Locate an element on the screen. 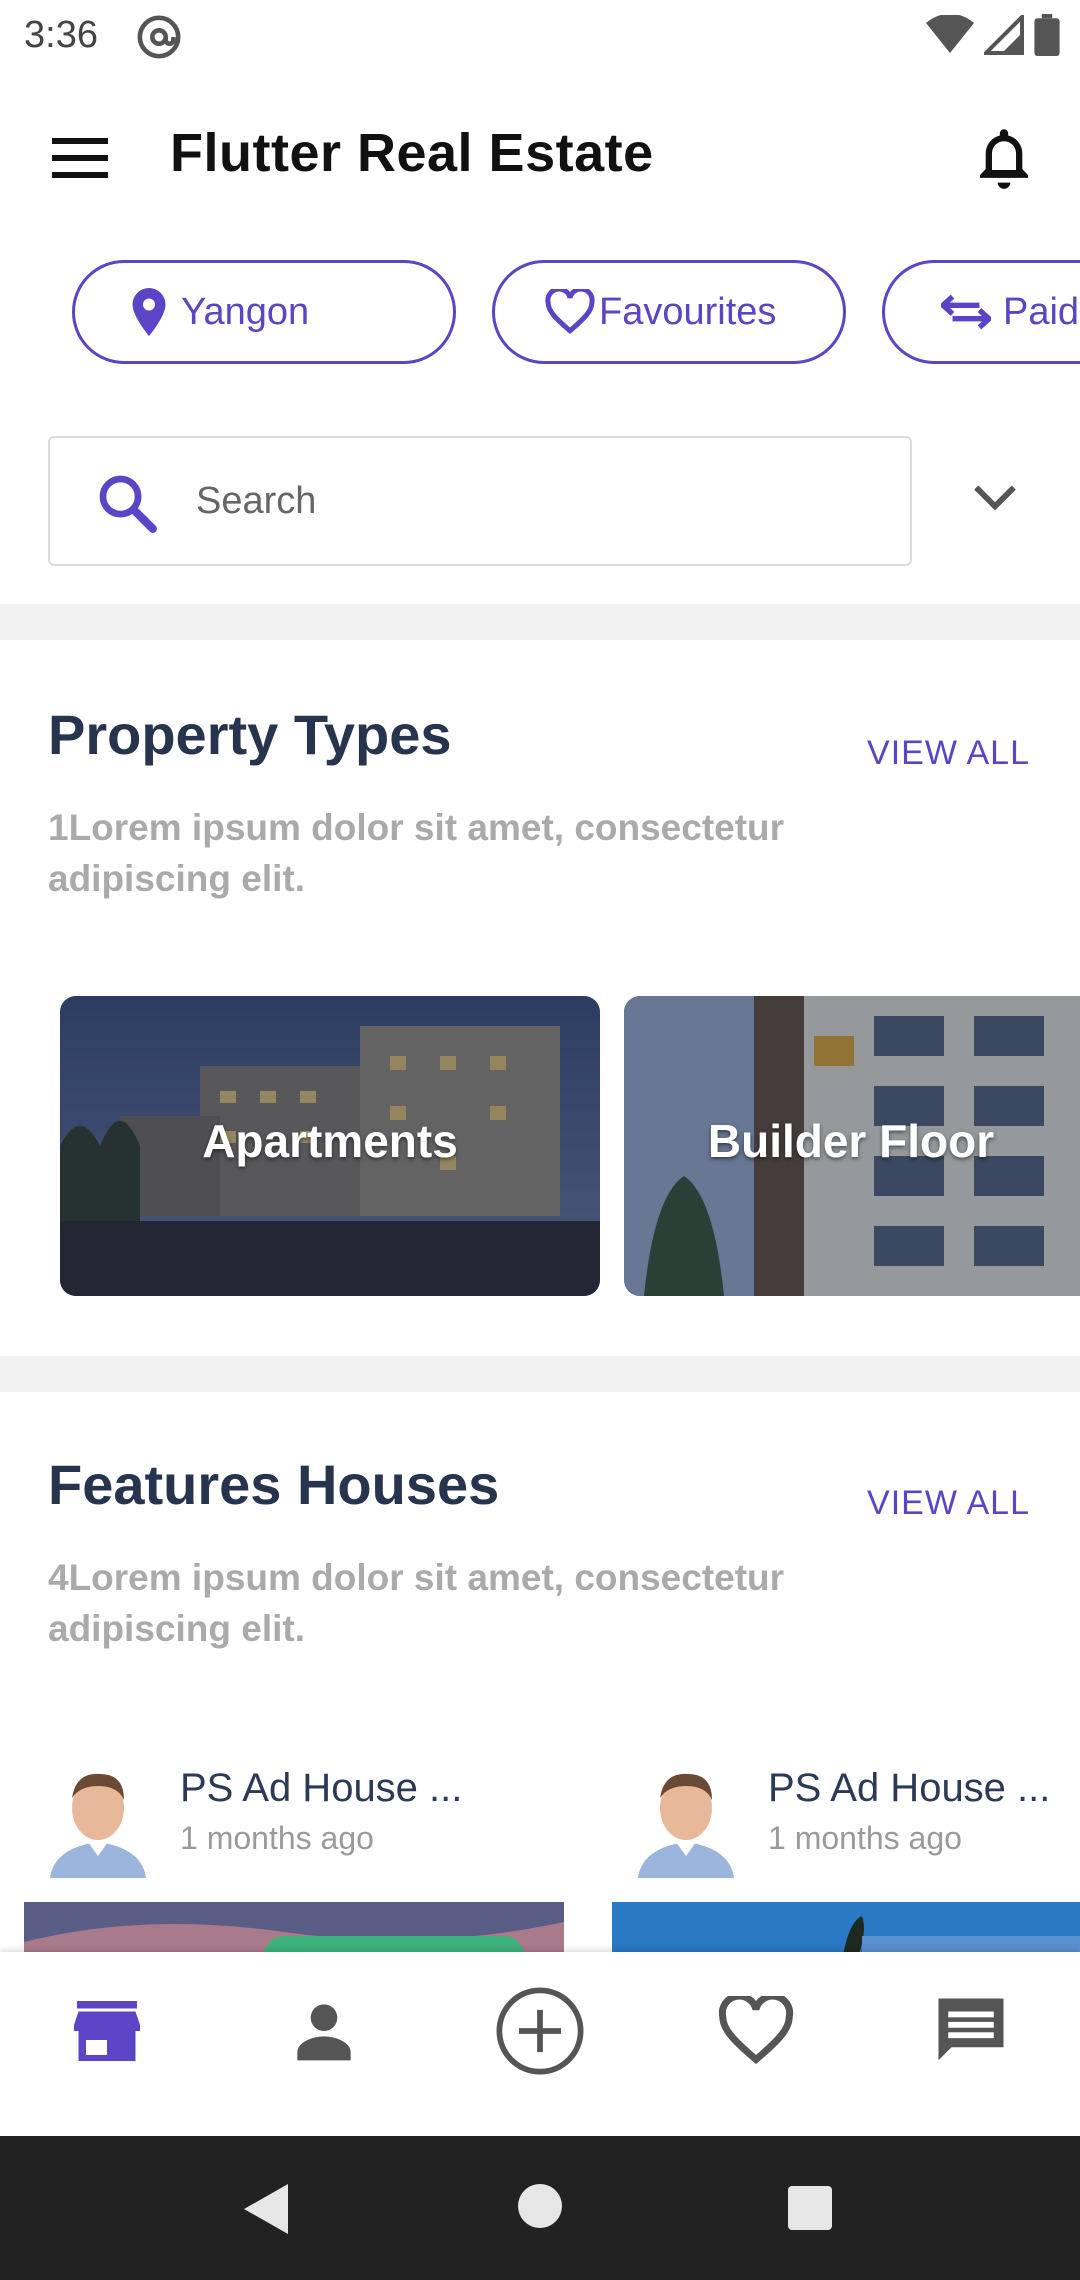 The width and height of the screenshot is (1080, 2280). wifi-icon is located at coordinates (950, 34).